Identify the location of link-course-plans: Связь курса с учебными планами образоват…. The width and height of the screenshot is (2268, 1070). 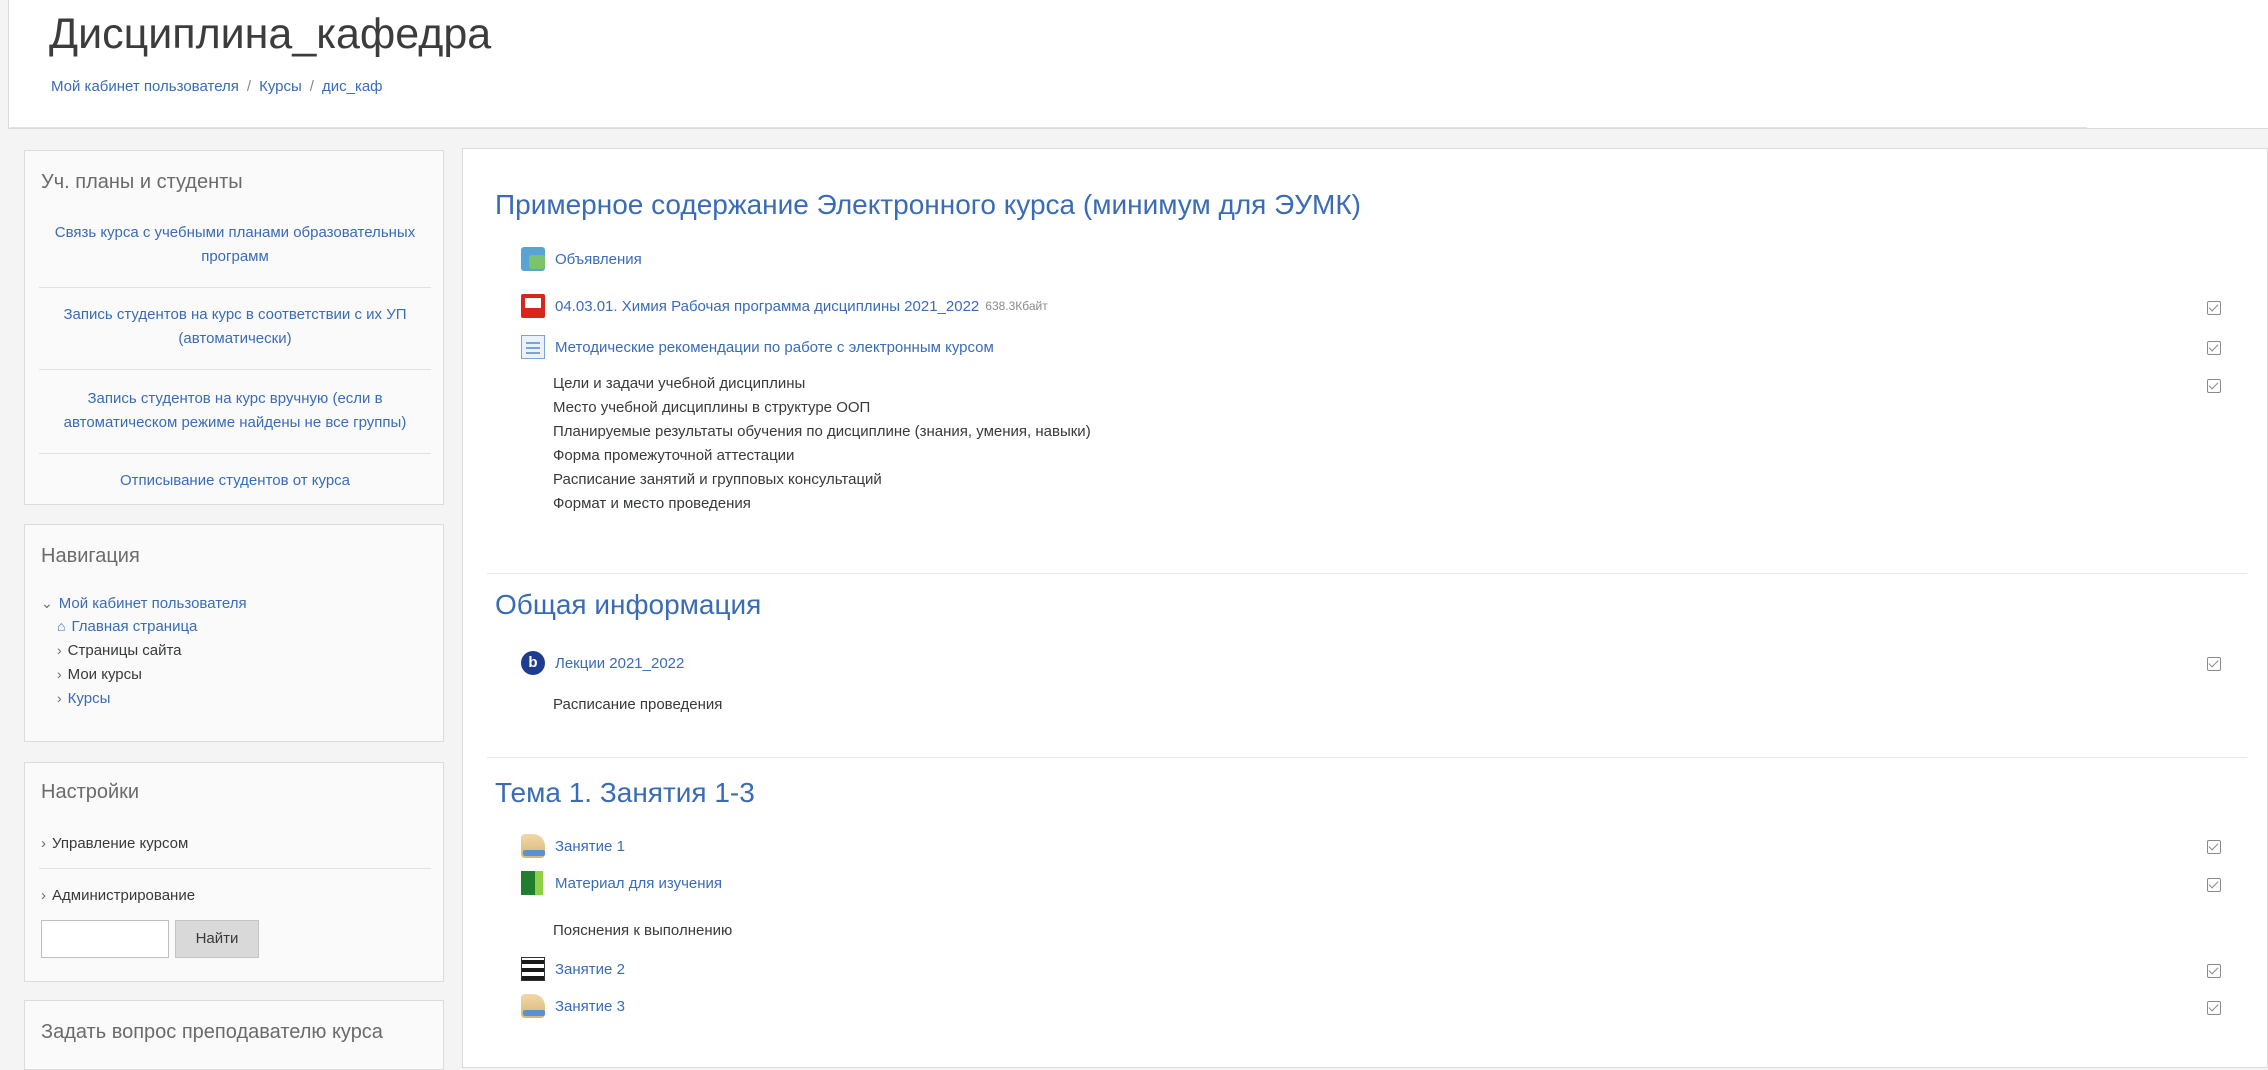
(235, 245).